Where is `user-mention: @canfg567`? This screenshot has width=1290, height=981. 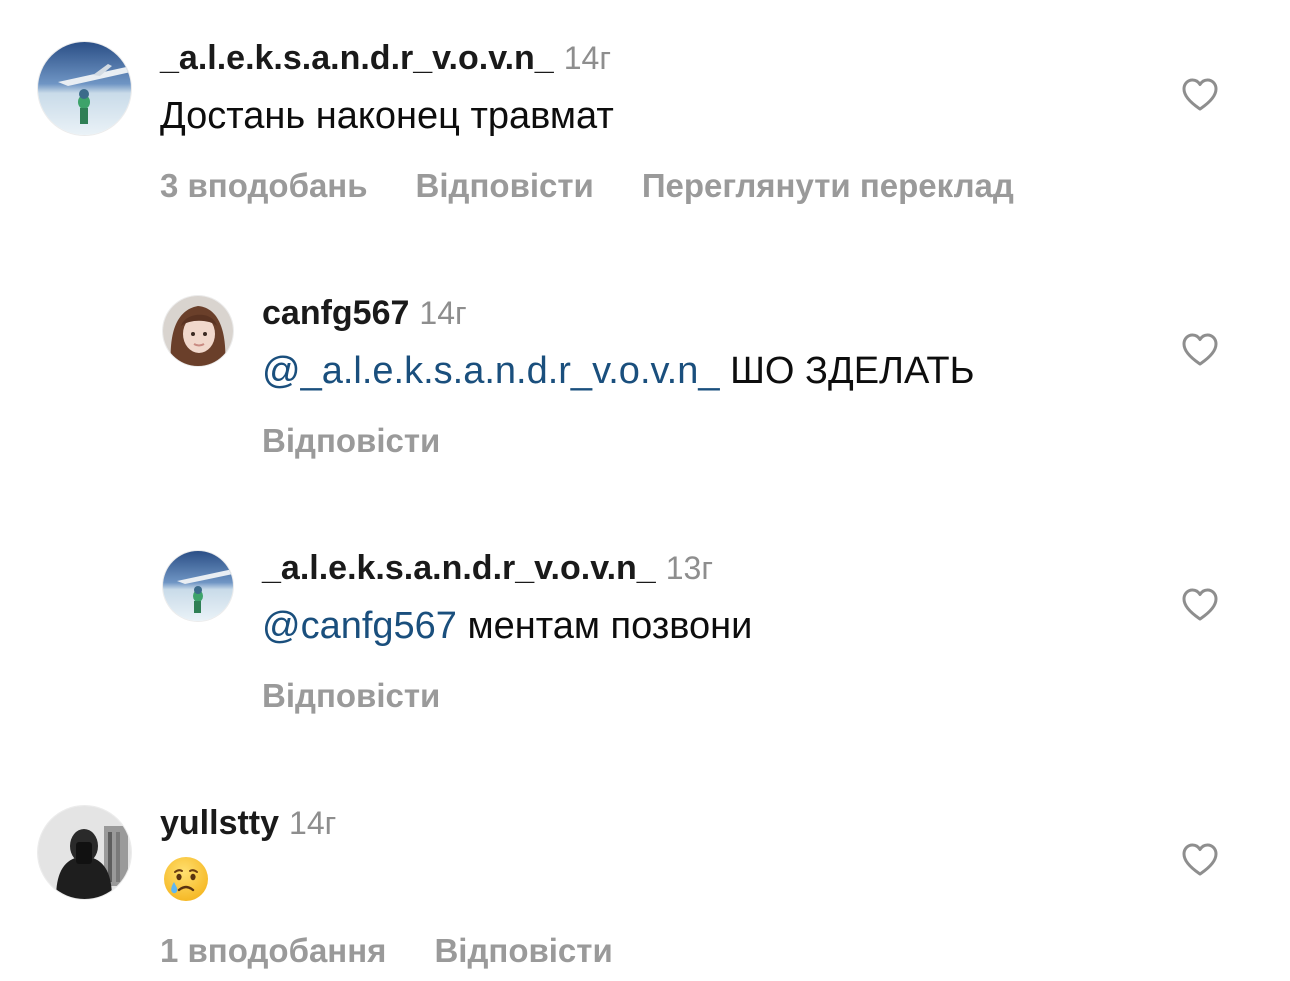
user-mention: @canfg567 is located at coordinates (359, 626).